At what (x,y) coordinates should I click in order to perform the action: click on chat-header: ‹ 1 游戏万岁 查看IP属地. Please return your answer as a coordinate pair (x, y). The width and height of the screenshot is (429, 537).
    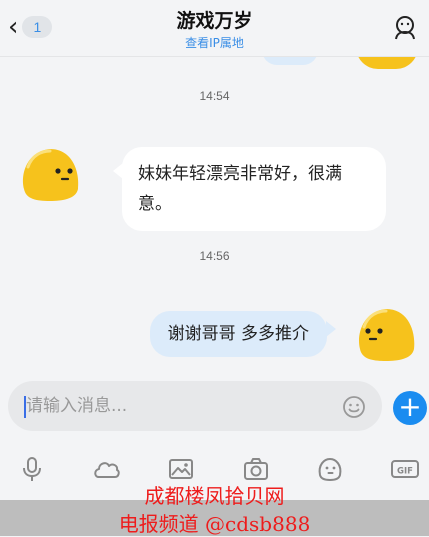
    Looking at the image, I should click on (214, 28).